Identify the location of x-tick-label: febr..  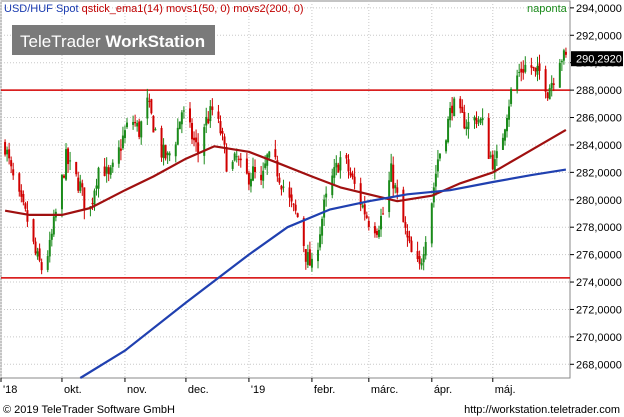
(324, 390).